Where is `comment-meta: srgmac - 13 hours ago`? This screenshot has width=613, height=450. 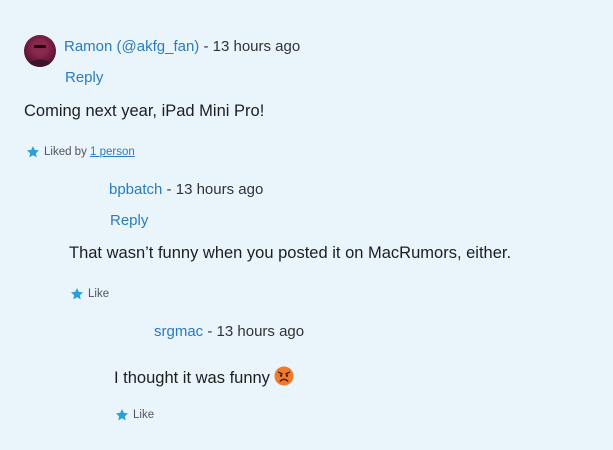 comment-meta: srgmac - 13 hours ago is located at coordinates (229, 332).